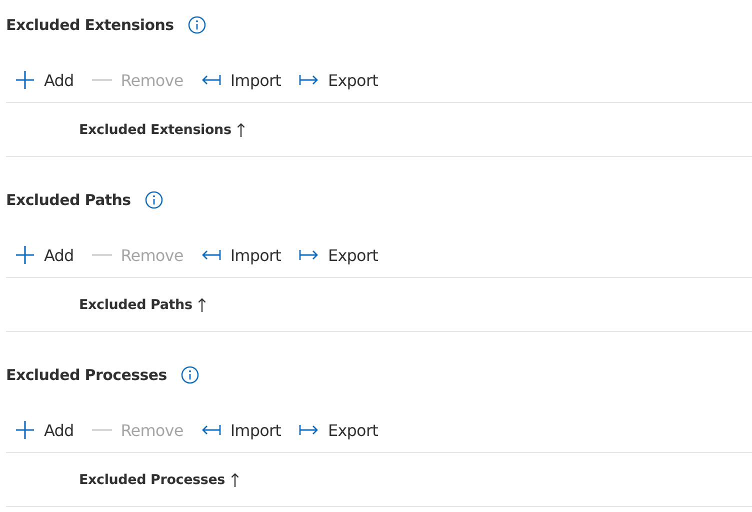 Image resolution: width=752 pixels, height=512 pixels. What do you see at coordinates (86, 375) in the screenshot?
I see `section-title: Excluded Processes` at bounding box center [86, 375].